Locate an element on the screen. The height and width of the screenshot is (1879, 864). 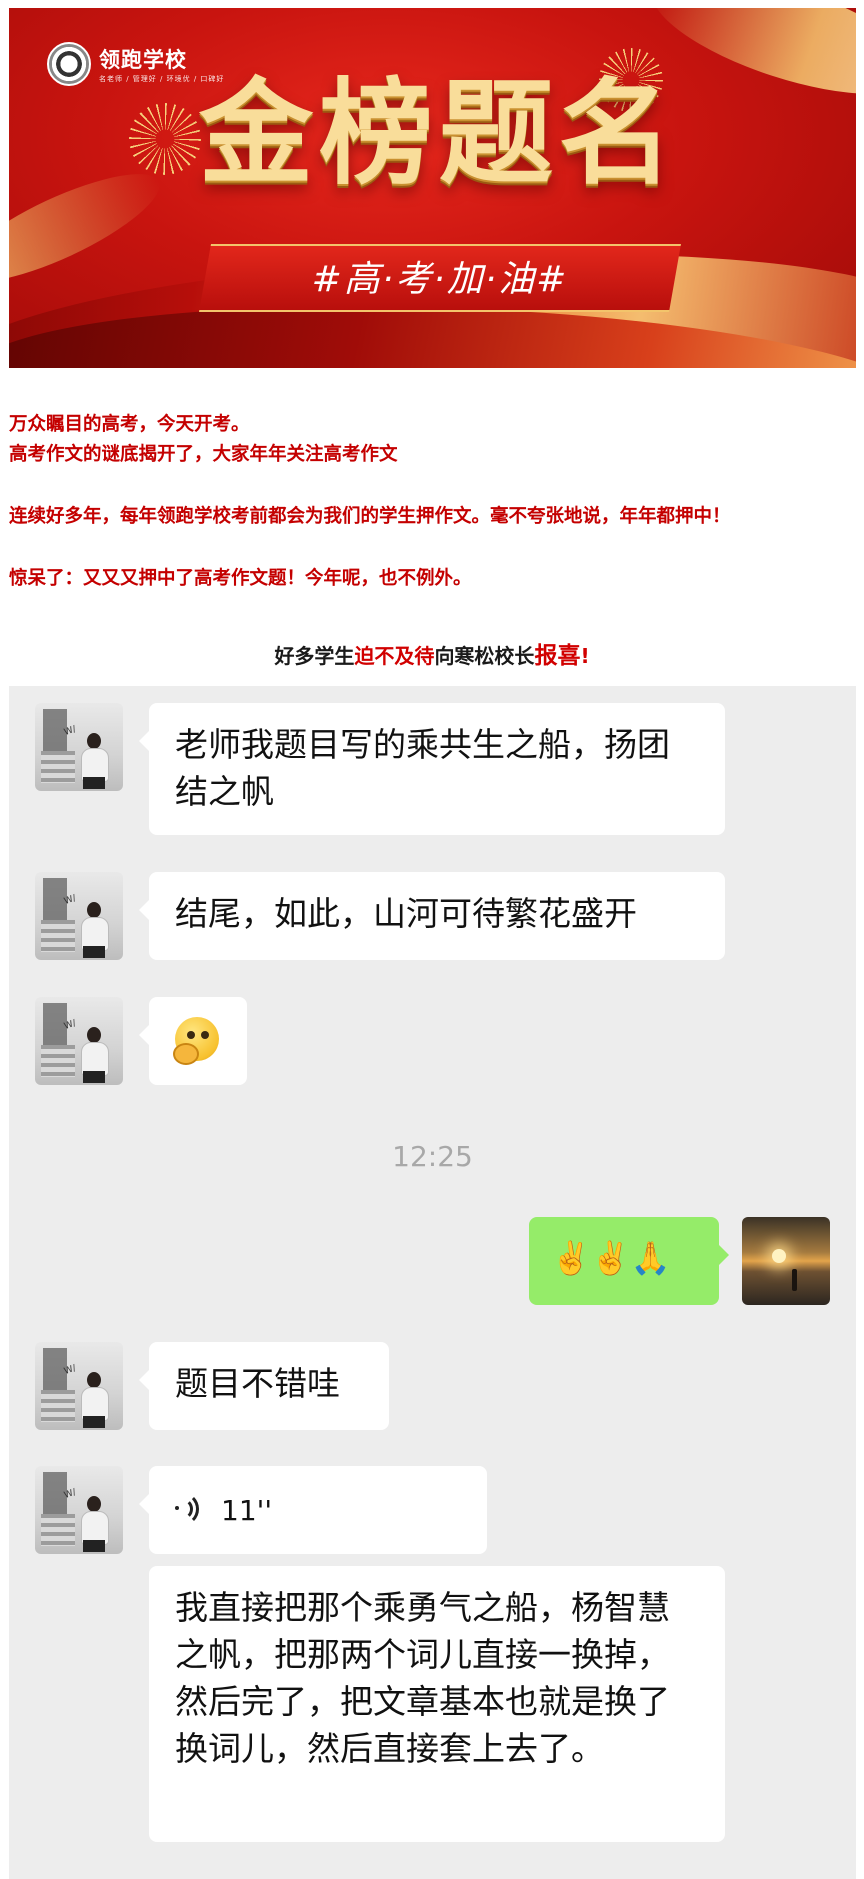
self-avatar is located at coordinates (786, 1261).